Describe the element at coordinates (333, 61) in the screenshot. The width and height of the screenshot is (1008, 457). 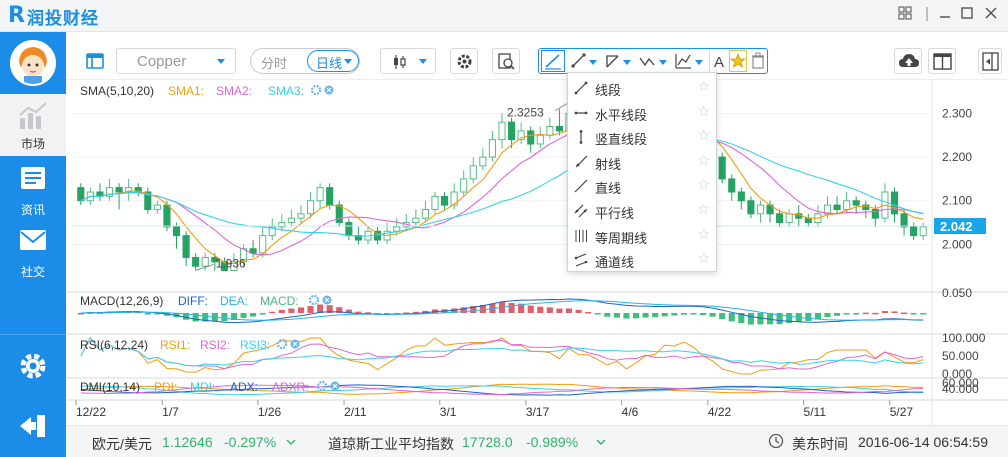
I see `tab-daily: 日线` at that location.